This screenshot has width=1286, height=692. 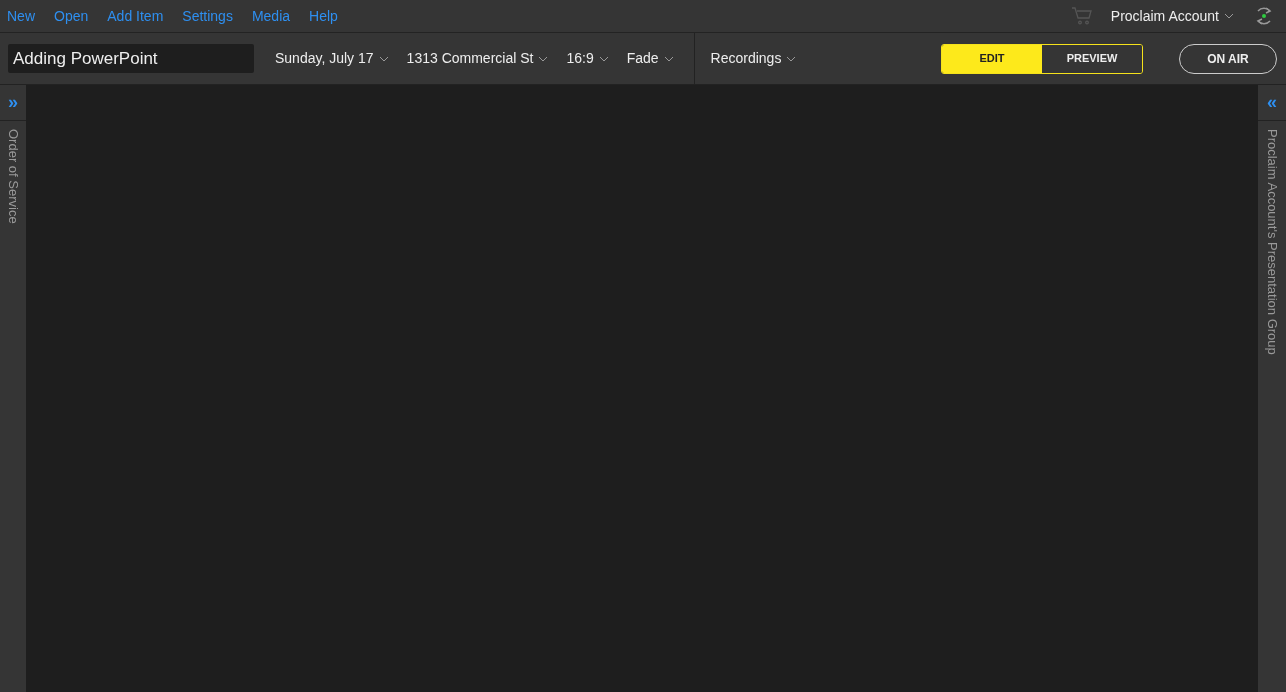 What do you see at coordinates (650, 58) in the screenshot?
I see `toolbar-dropdown: Fade` at bounding box center [650, 58].